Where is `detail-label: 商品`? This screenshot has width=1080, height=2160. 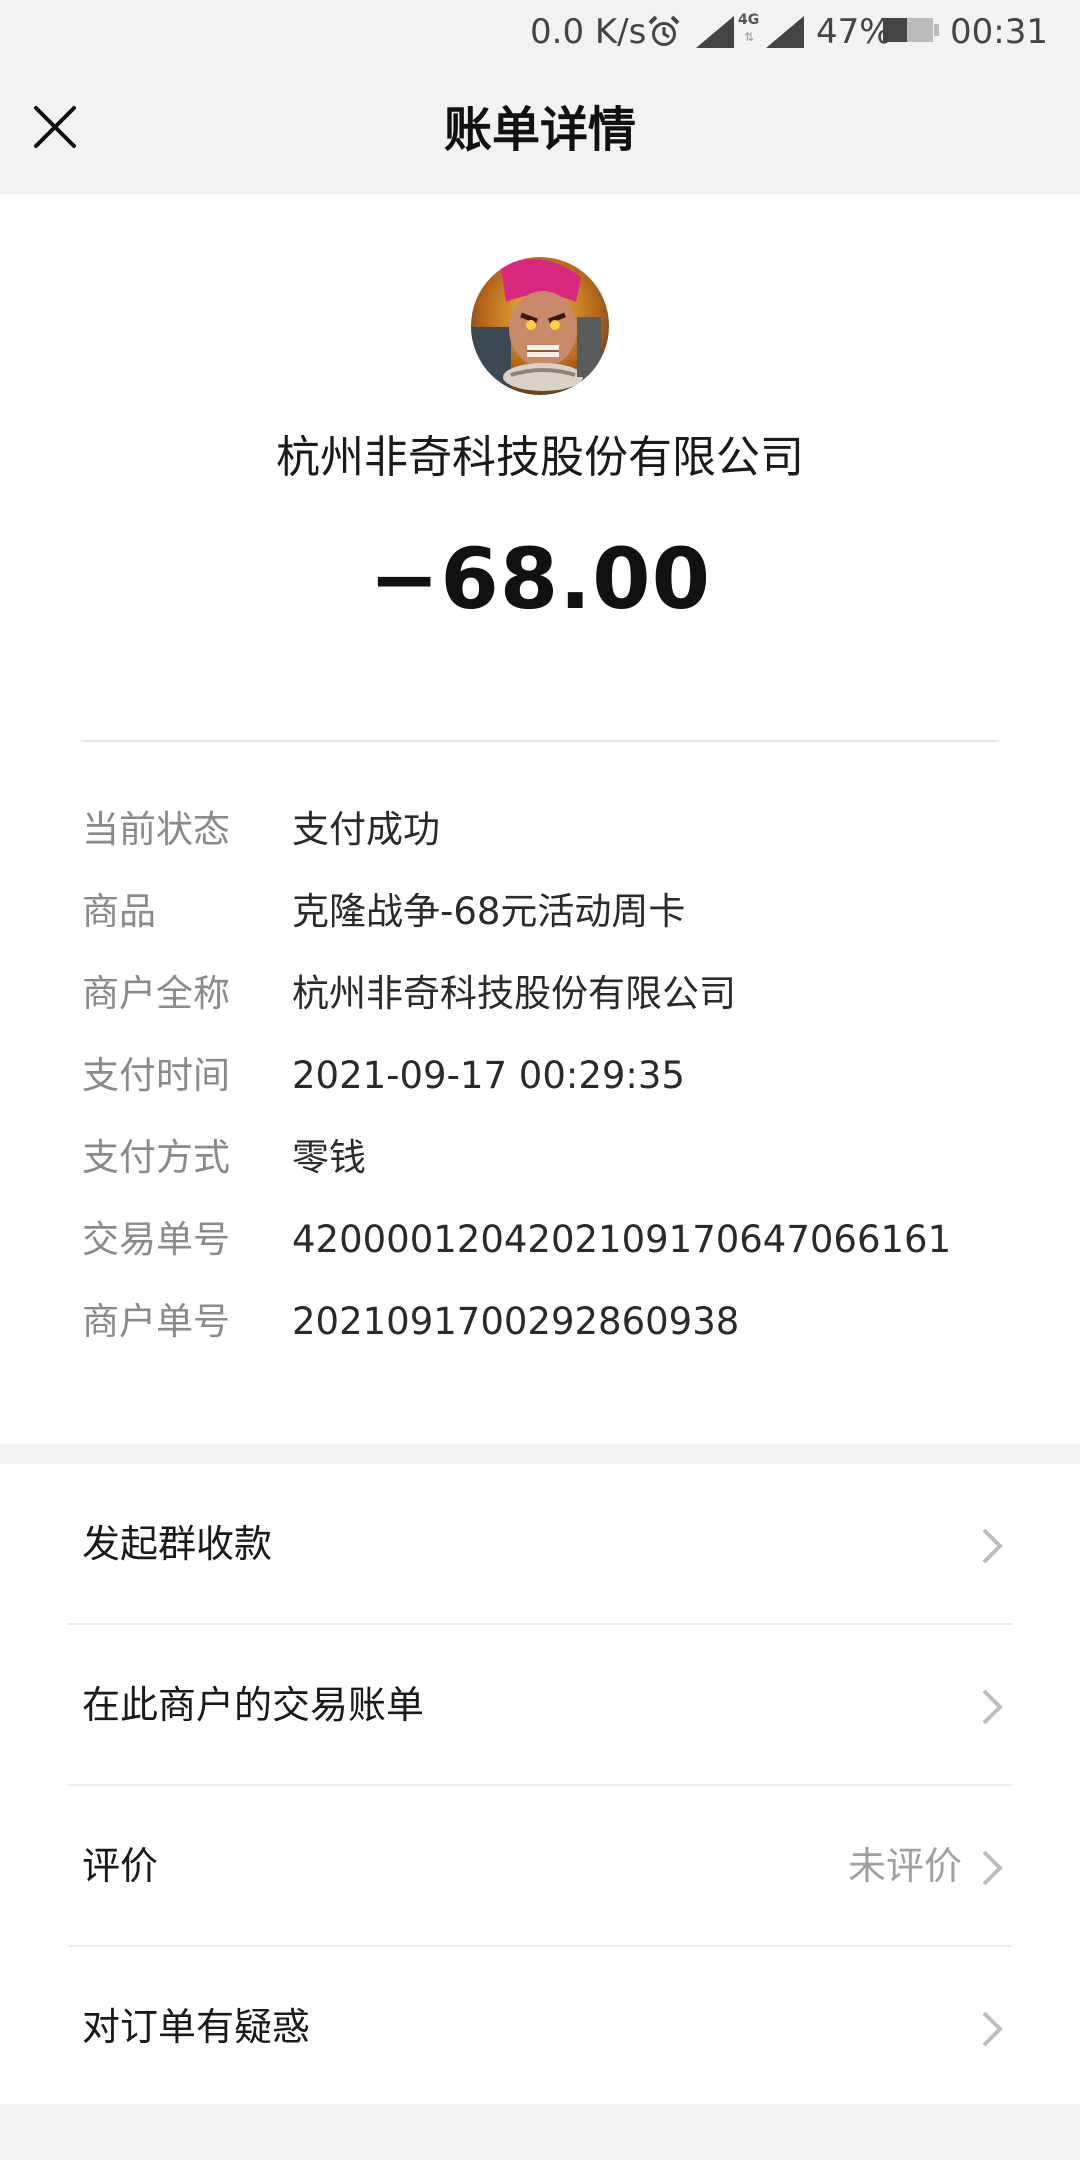 detail-label: 商品 is located at coordinates (119, 911).